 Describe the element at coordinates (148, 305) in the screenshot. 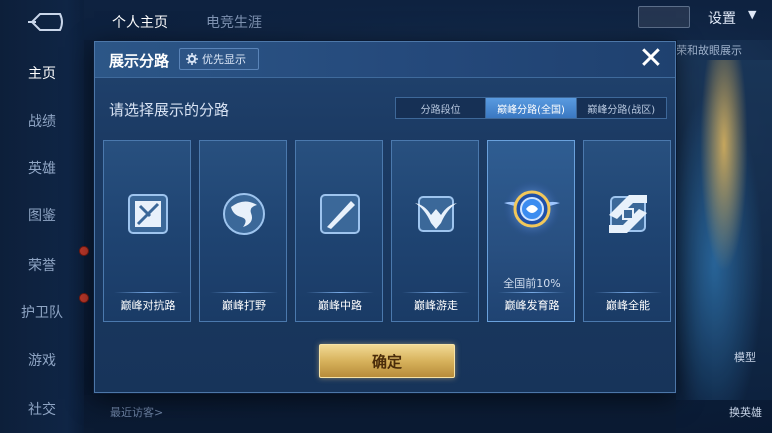

I see `card-label: 巅峰对抗路` at that location.